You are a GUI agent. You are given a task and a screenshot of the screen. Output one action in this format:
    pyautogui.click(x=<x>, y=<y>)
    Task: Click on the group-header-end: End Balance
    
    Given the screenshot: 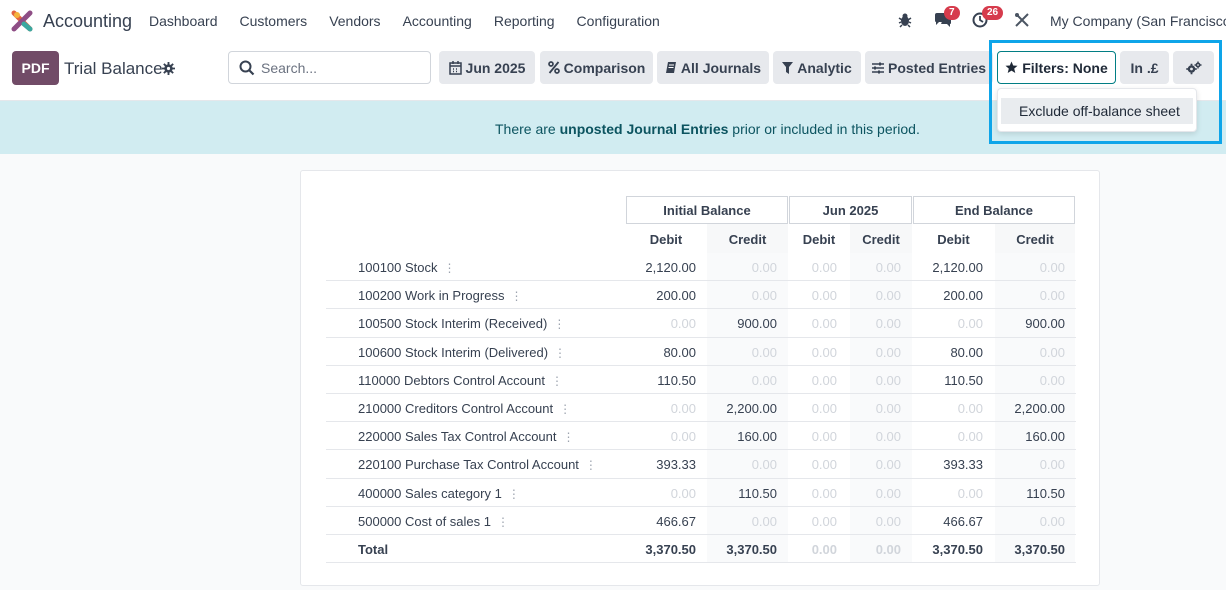 What is the action you would take?
    pyautogui.click(x=994, y=210)
    